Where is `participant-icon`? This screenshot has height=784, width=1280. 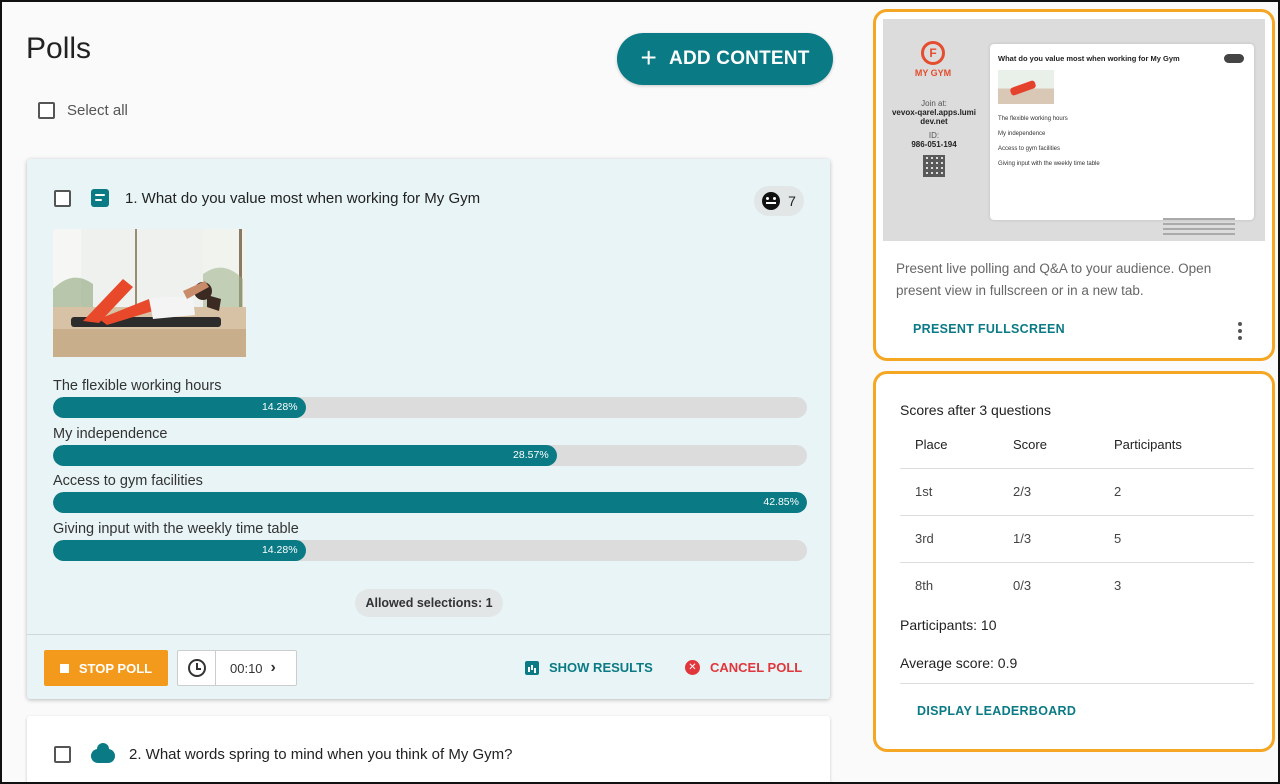
participant-icon is located at coordinates (771, 201).